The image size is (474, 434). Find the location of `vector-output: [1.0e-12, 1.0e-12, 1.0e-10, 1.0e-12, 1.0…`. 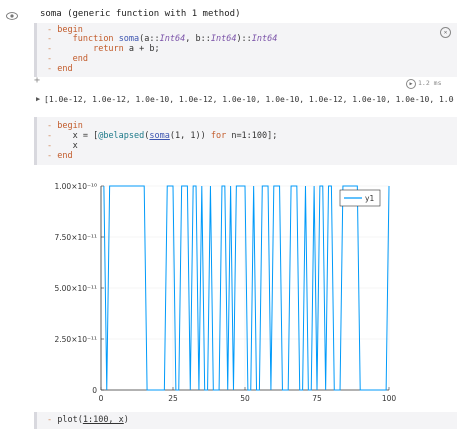

vector-output: [1.0e-12, 1.0e-12, 1.0e-10, 1.0e-12, 1.0… is located at coordinates (249, 99).